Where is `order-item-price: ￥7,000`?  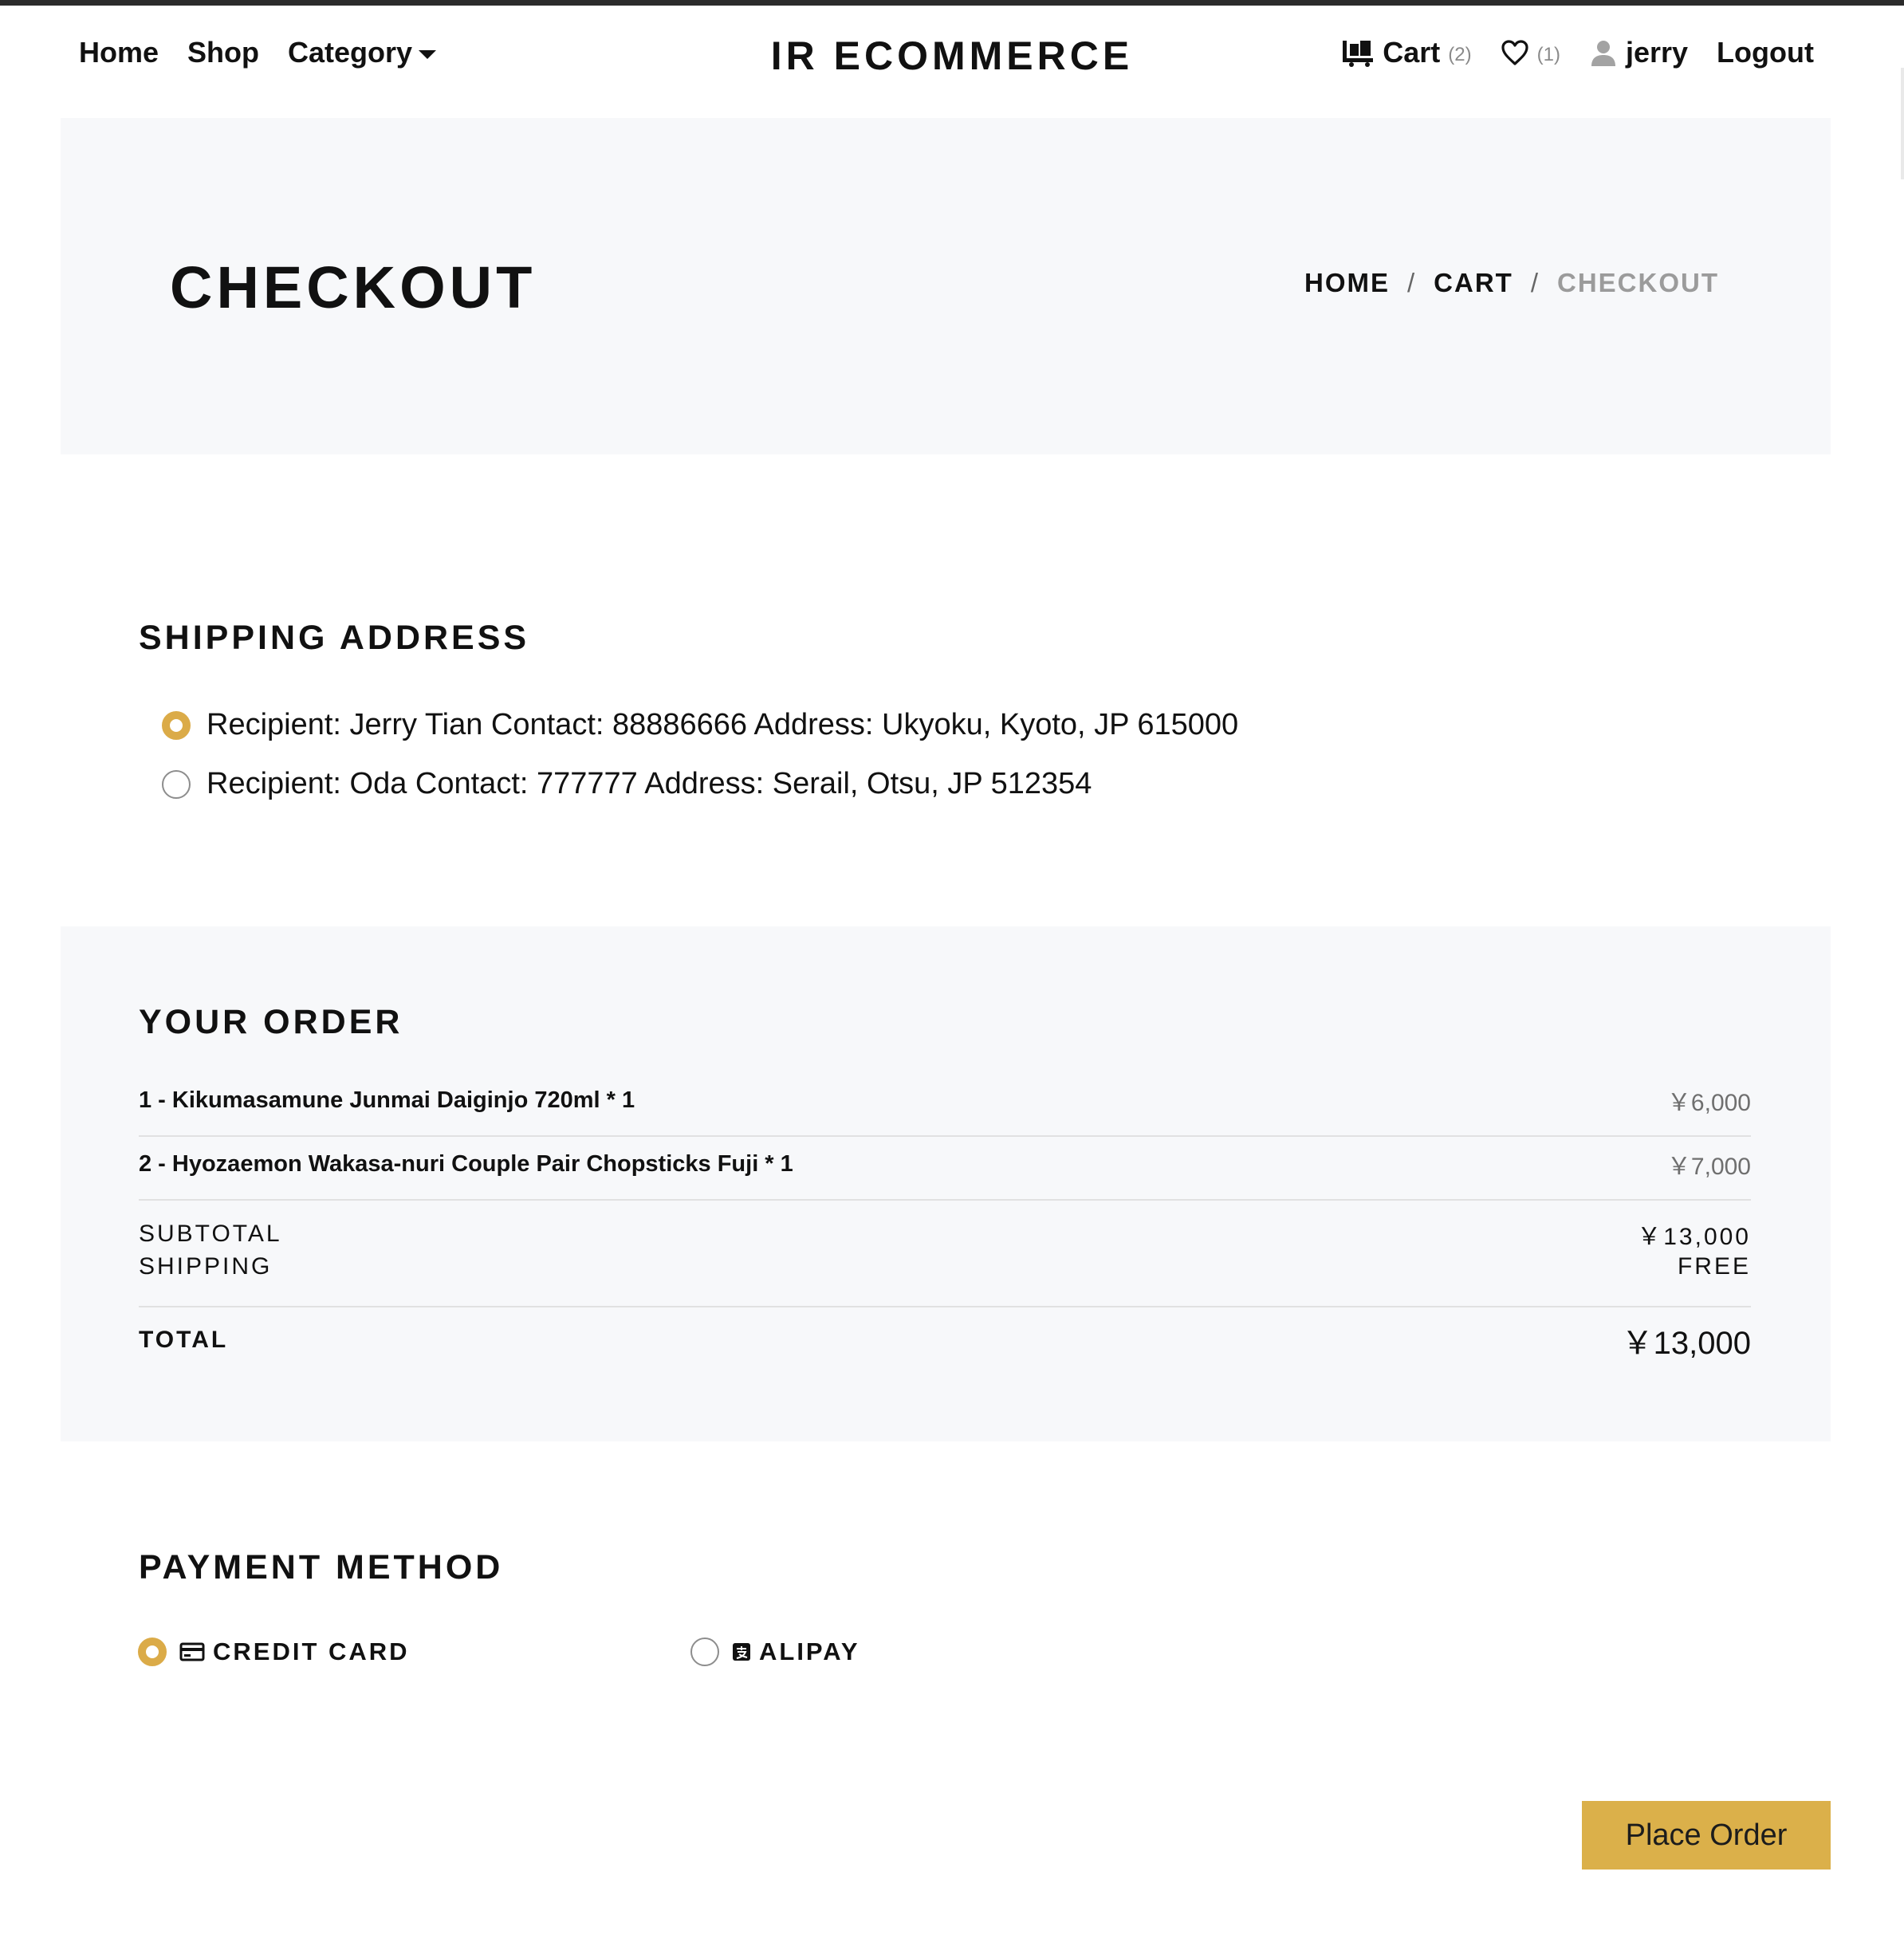
order-item-price: ￥7,000 is located at coordinates (1708, 1167).